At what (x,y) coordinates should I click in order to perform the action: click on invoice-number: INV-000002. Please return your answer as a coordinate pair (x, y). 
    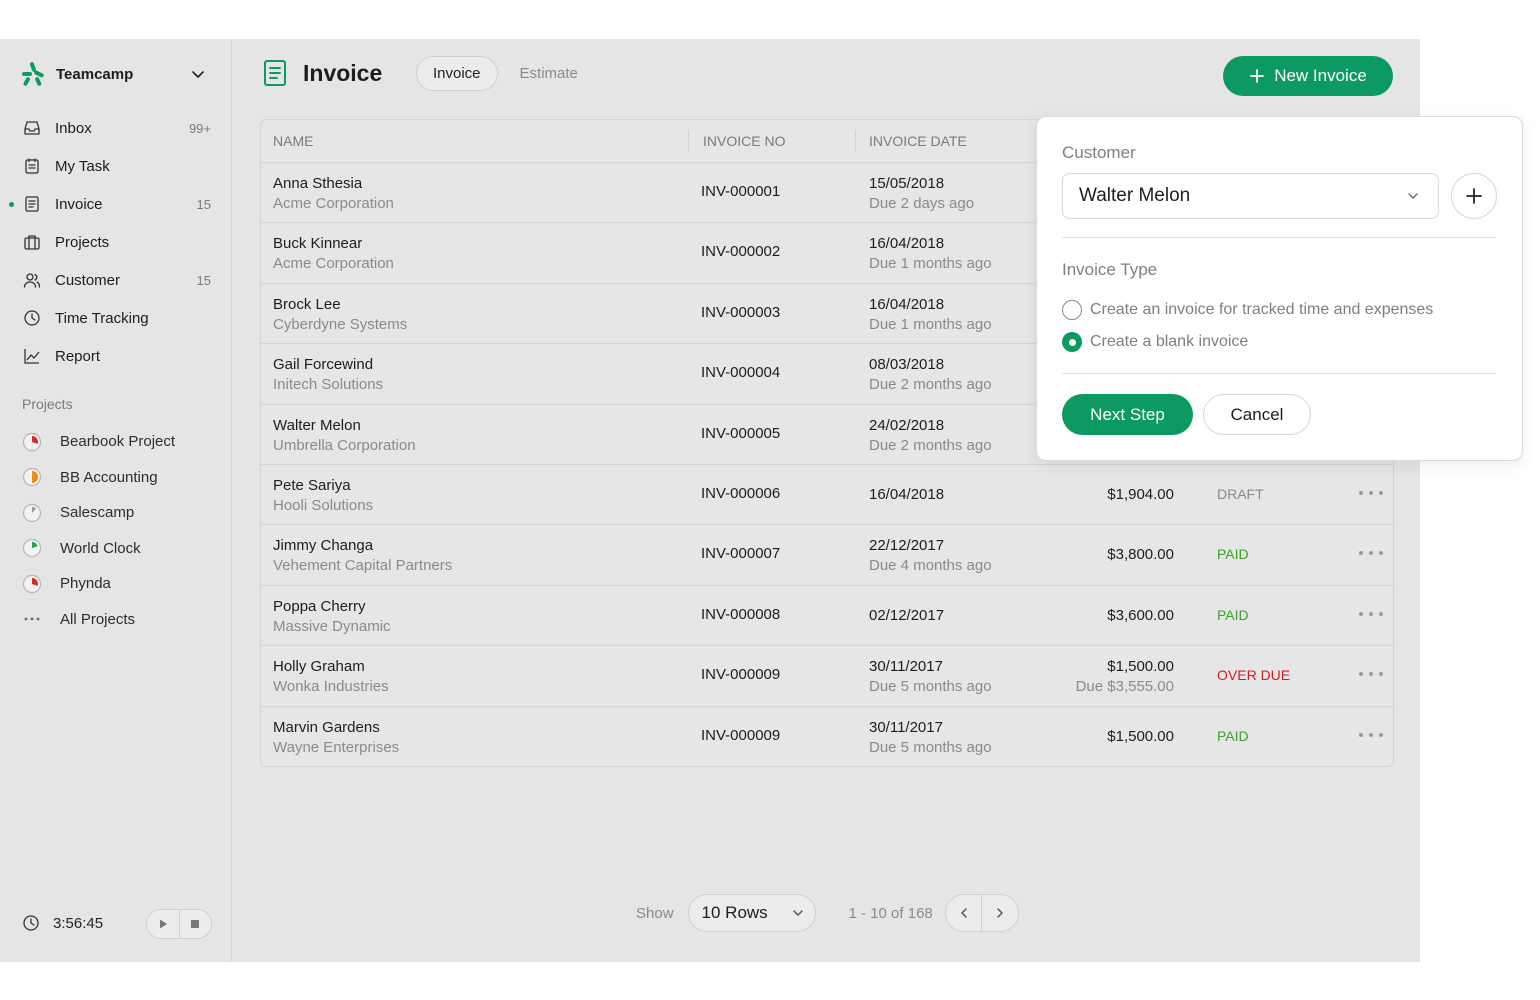
    Looking at the image, I should click on (741, 252).